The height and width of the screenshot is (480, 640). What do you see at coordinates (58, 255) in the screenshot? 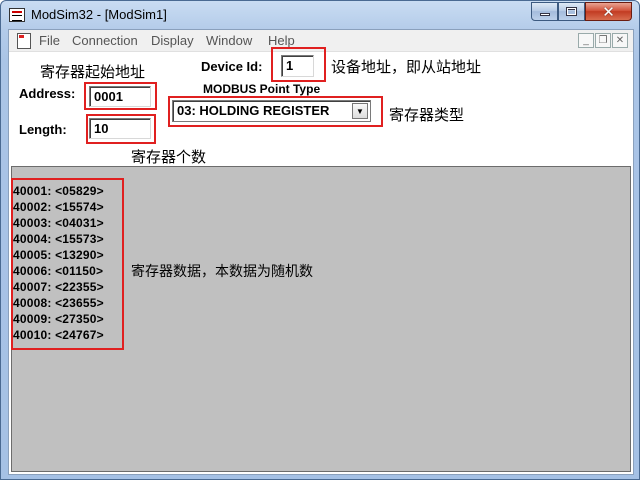
I see `register-row: 40005: <13290>` at bounding box center [58, 255].